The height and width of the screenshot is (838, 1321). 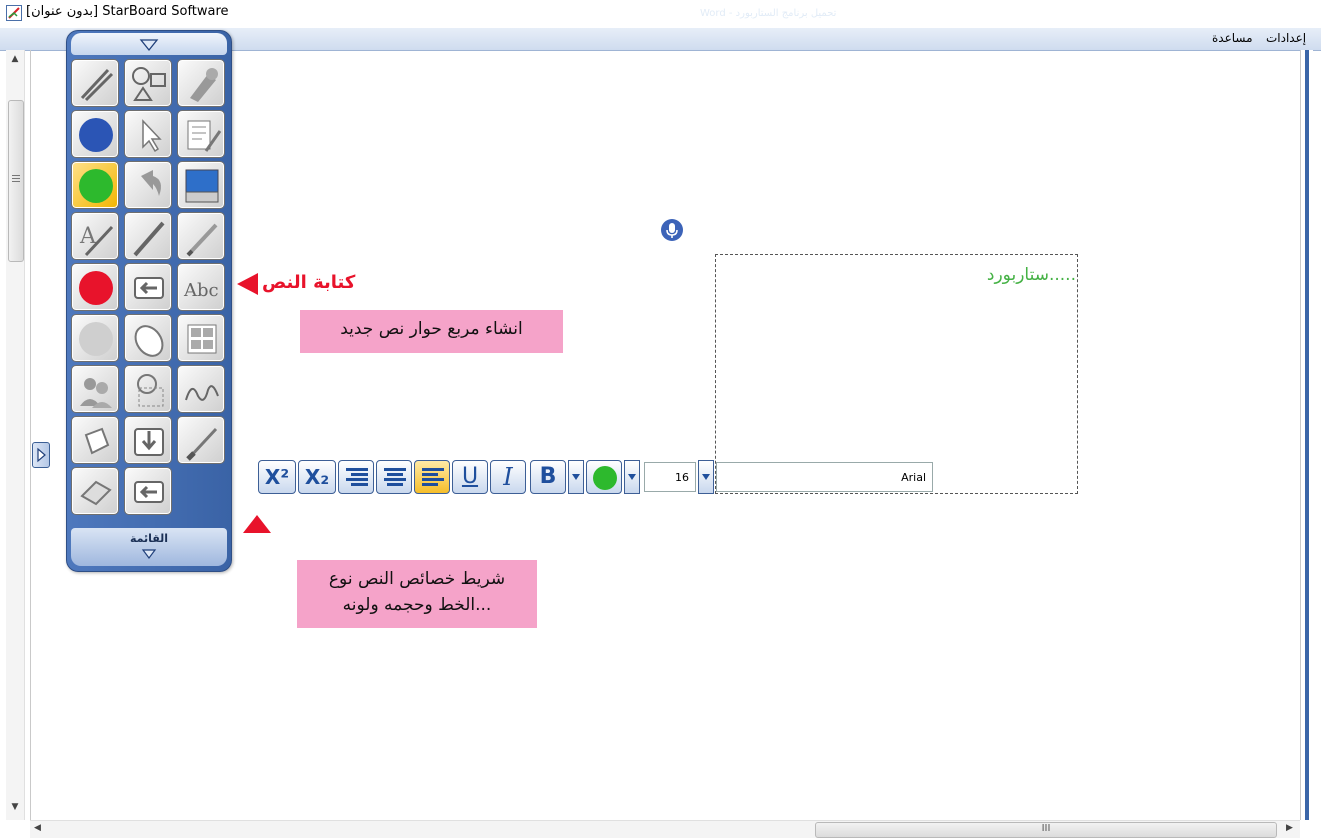 I want to click on layout-icon, so click(x=202, y=339).